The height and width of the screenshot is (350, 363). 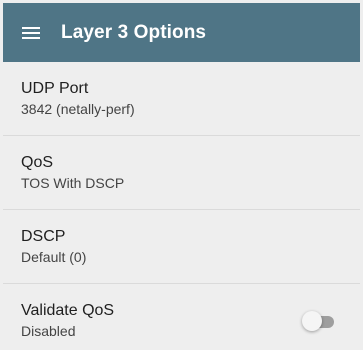 I want to click on page-title: Layer 3 Options, so click(x=134, y=32).